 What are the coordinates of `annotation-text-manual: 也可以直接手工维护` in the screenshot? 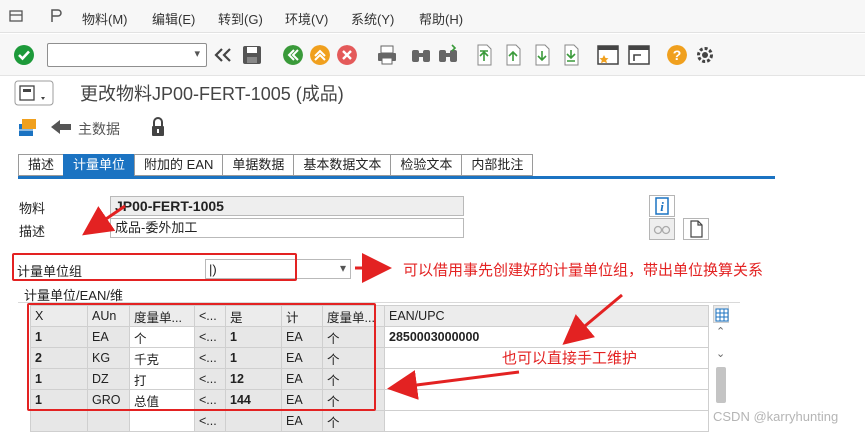 It's located at (570, 358).